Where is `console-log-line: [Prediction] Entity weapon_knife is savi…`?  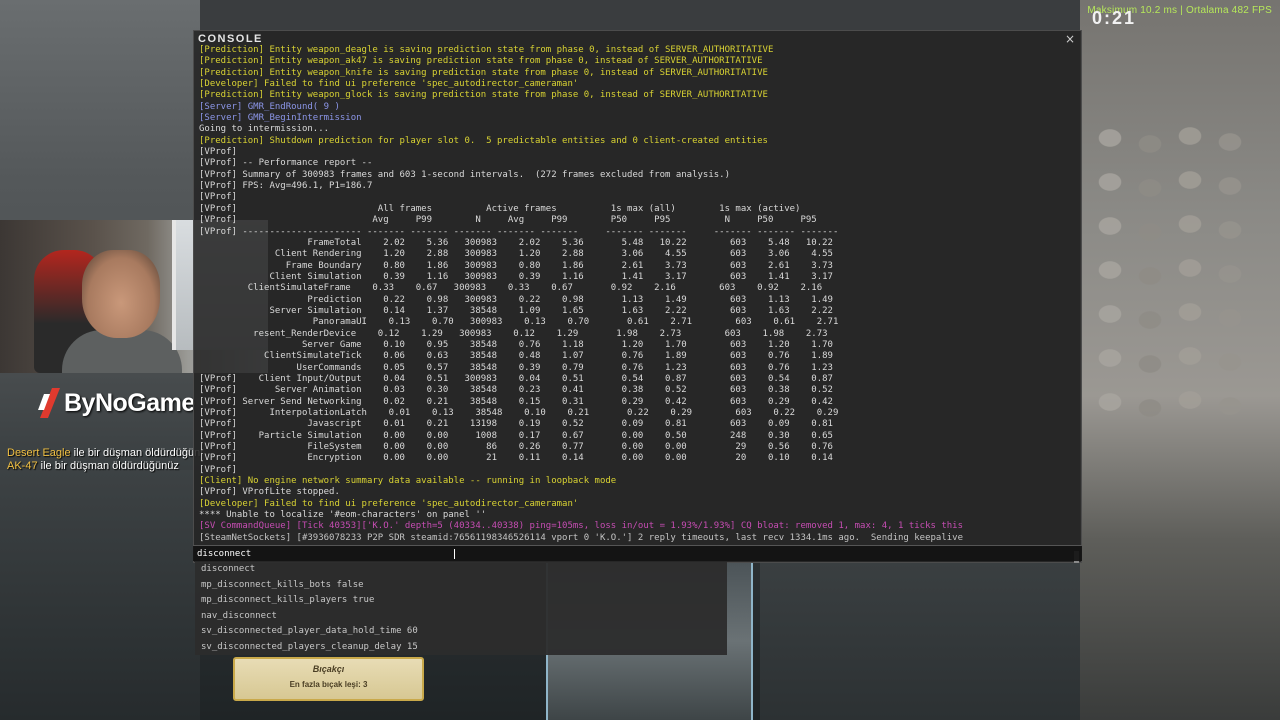 console-log-line: [Prediction] Entity weapon_knife is savi… is located at coordinates (483, 72).